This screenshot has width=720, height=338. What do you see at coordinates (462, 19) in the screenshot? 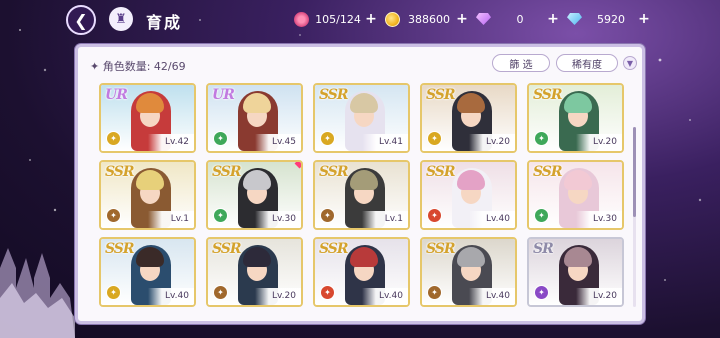
I see `add-gold-button: +` at bounding box center [462, 19].